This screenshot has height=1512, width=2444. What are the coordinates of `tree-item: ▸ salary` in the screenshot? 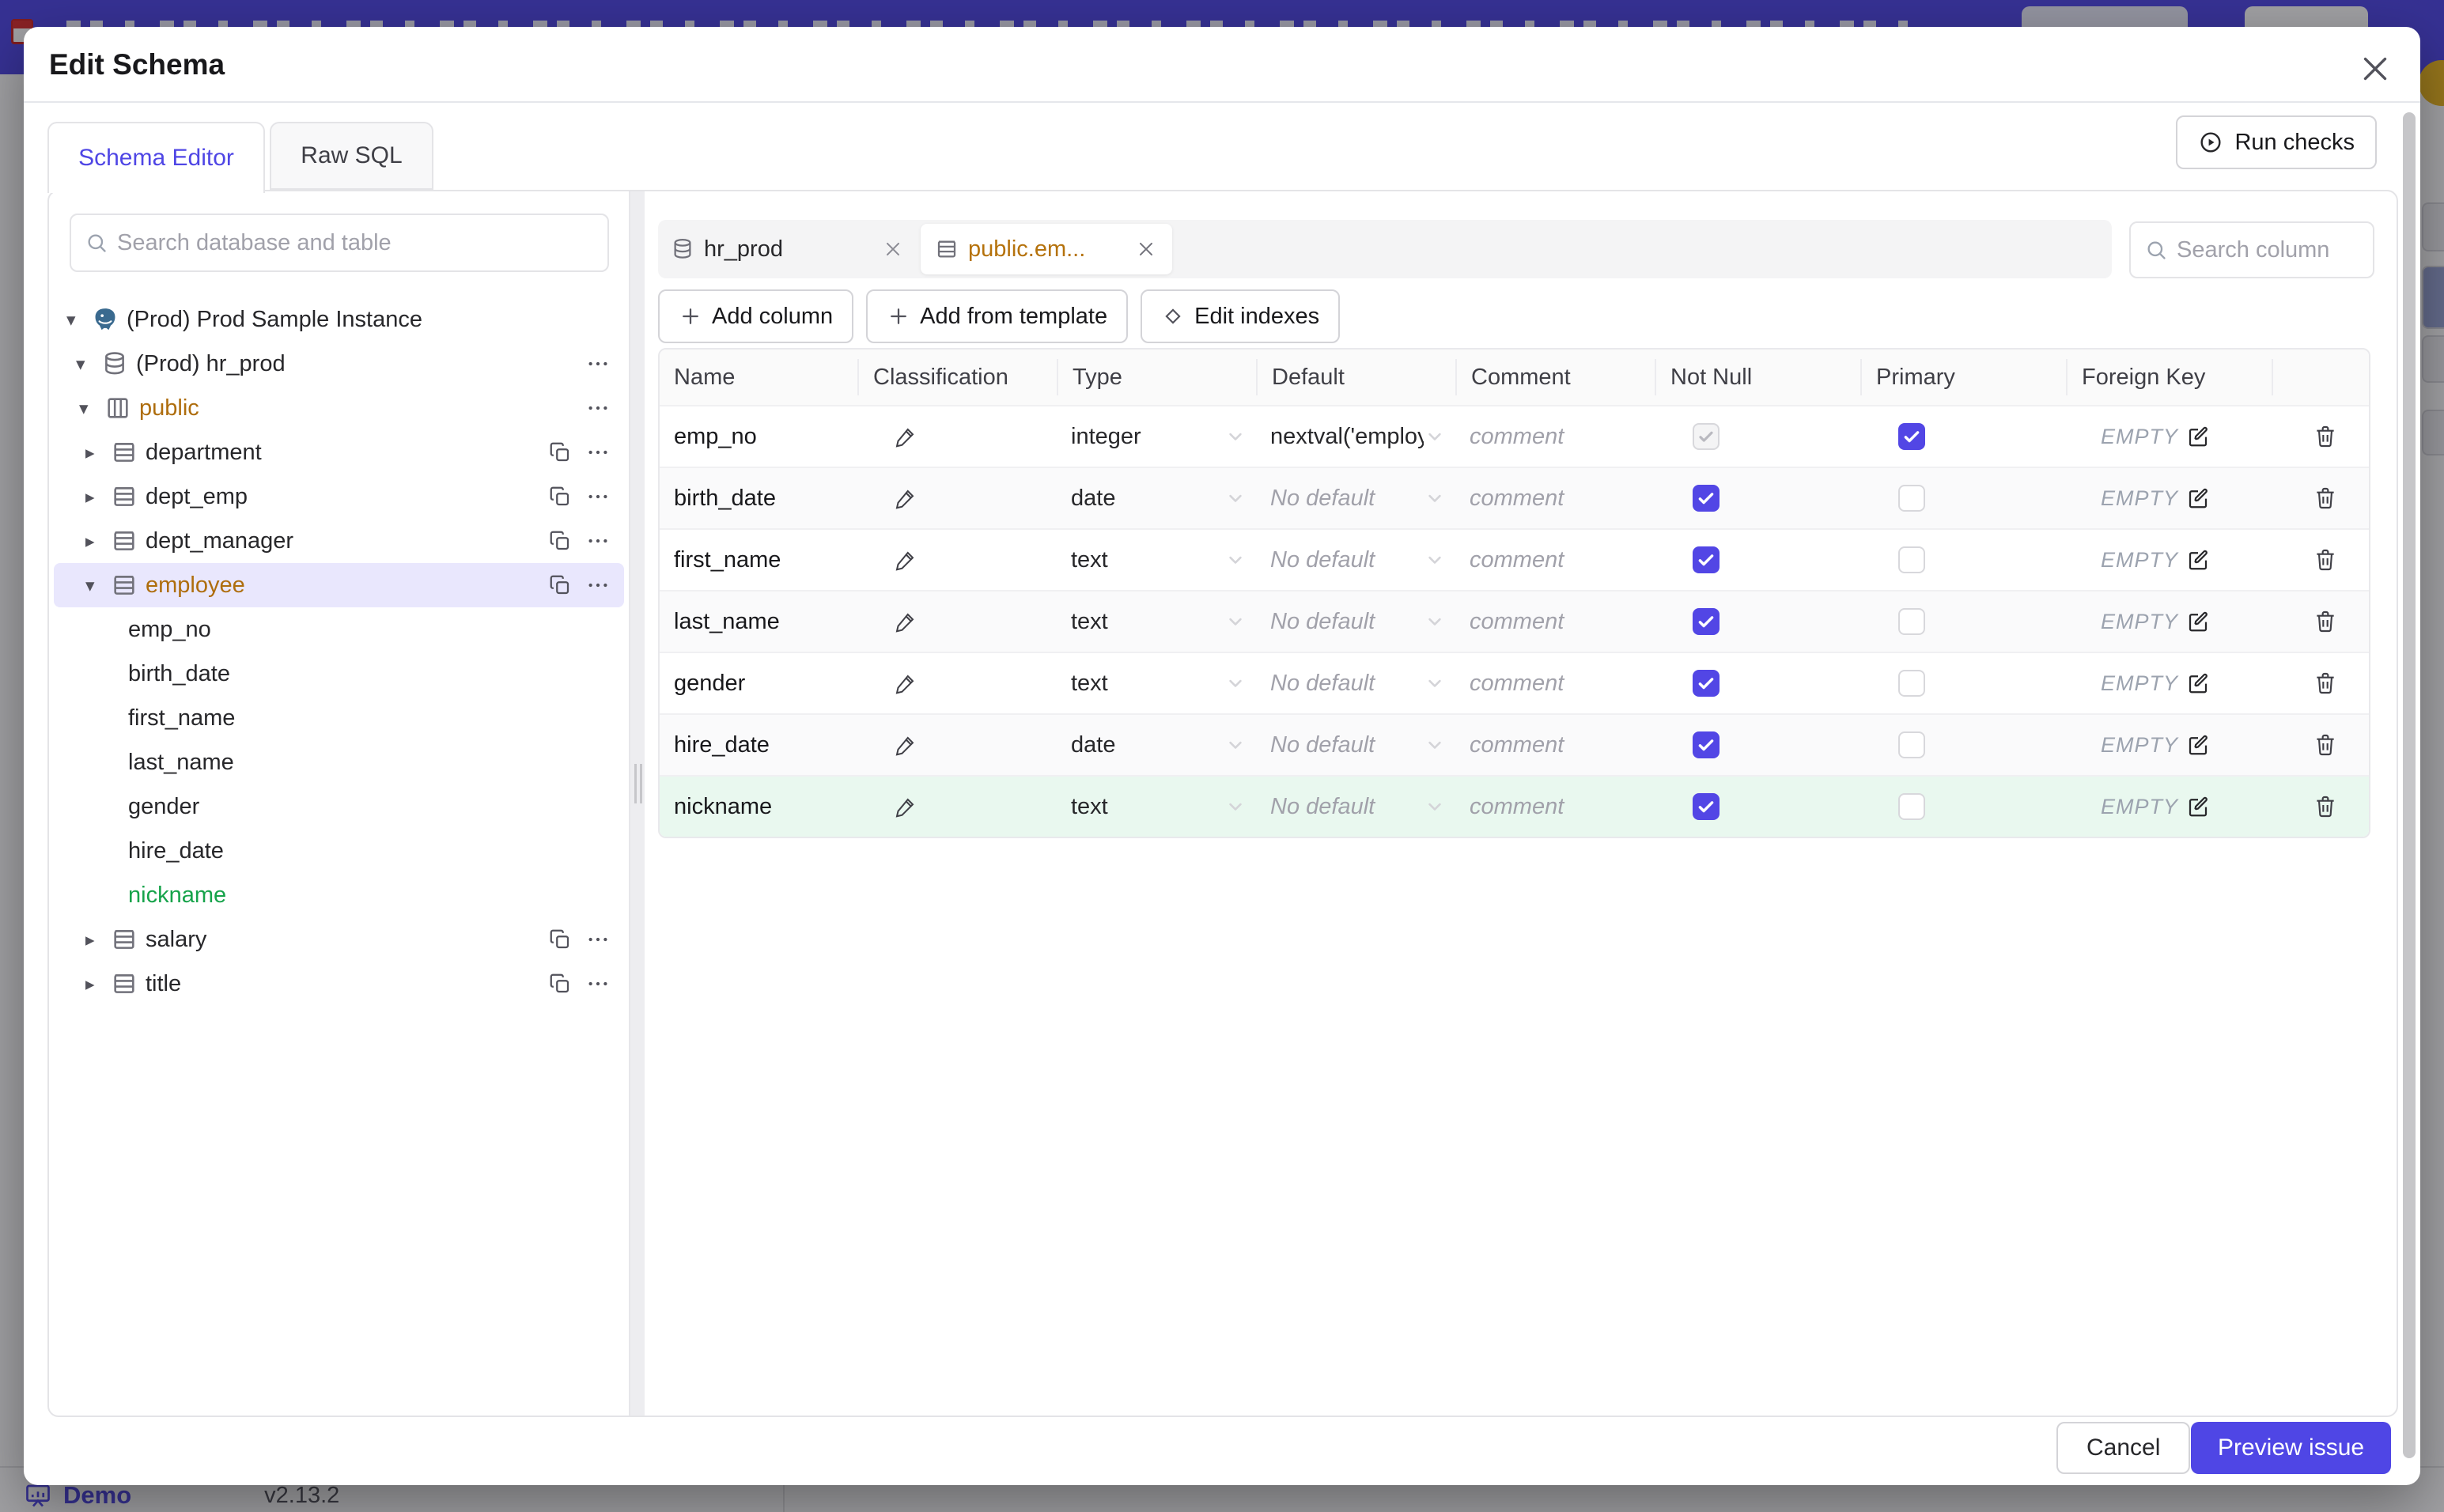 It's located at (339, 939).